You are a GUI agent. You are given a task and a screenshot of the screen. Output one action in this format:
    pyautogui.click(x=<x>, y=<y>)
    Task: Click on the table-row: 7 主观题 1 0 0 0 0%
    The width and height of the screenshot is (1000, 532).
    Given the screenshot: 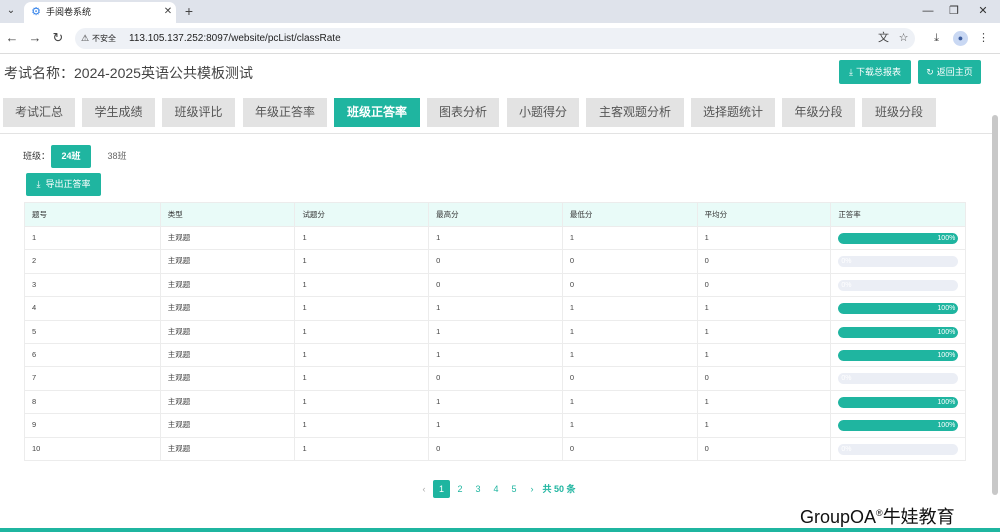 What is the action you would take?
    pyautogui.click(x=495, y=378)
    